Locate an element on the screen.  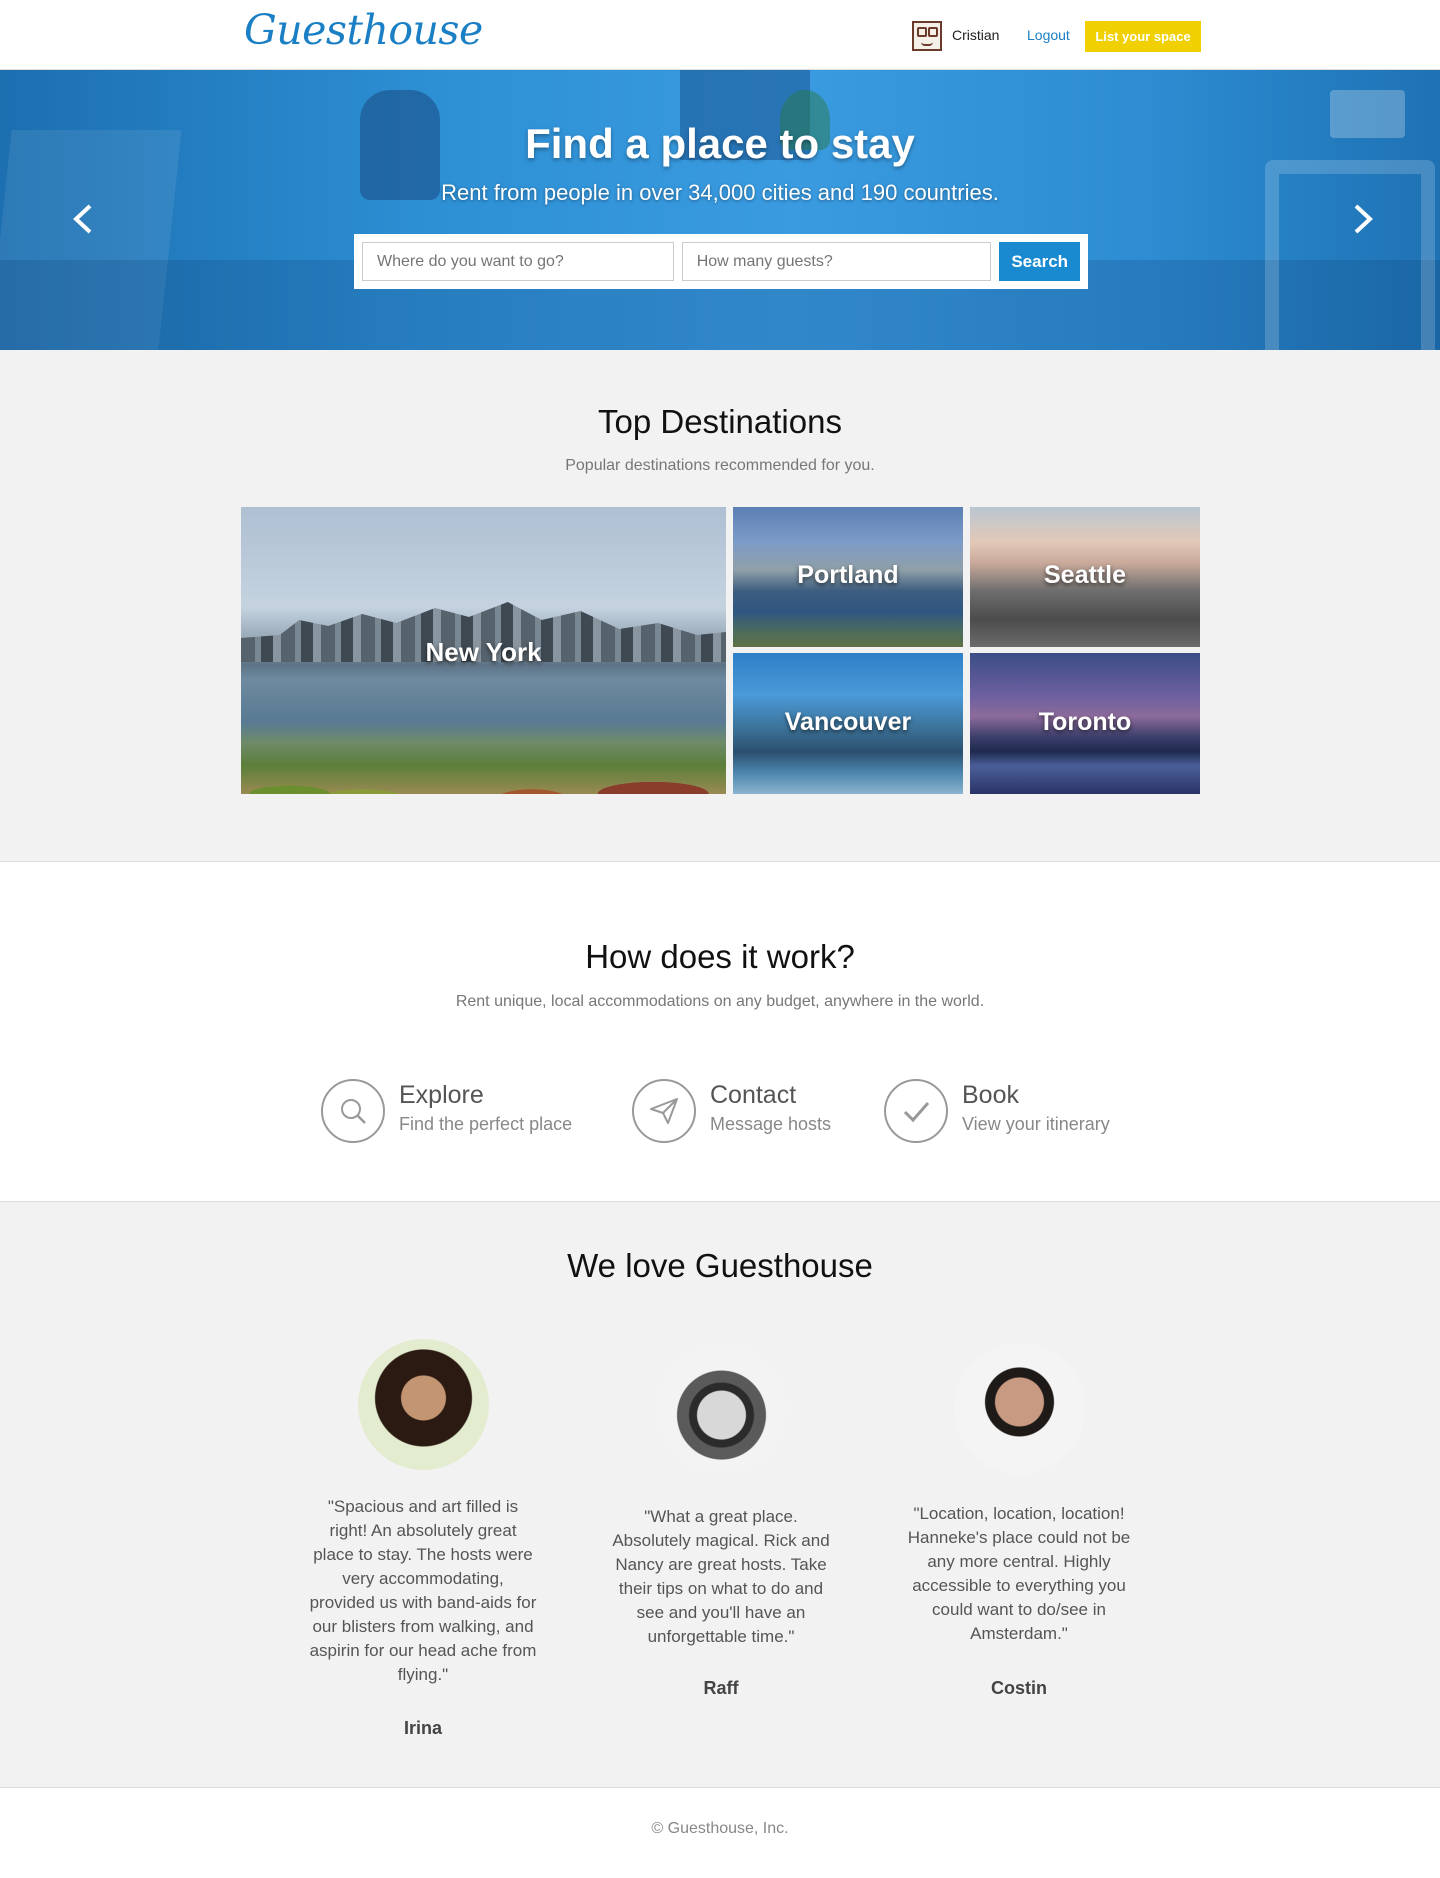
step-title: Explore is located at coordinates (441, 1095).